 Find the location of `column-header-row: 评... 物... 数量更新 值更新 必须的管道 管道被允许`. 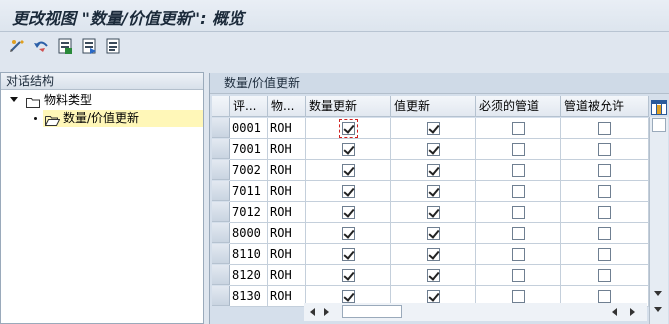

column-header-row: 评... 物... 数量更新 值更新 必须的管道 管道被允许 is located at coordinates (430, 106).